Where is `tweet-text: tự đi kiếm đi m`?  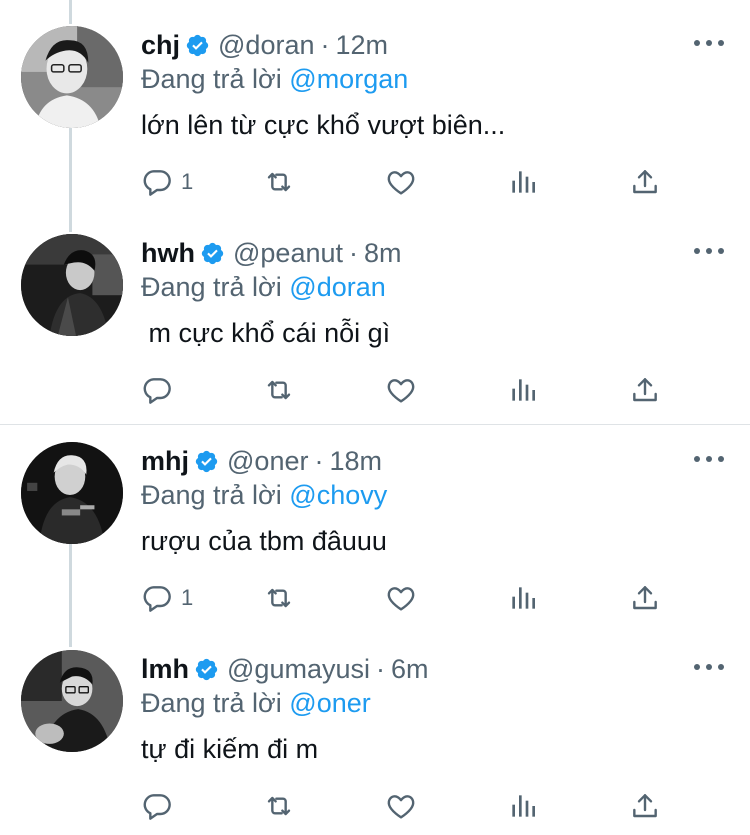
tweet-text: tự đi kiếm đi m is located at coordinates (230, 749).